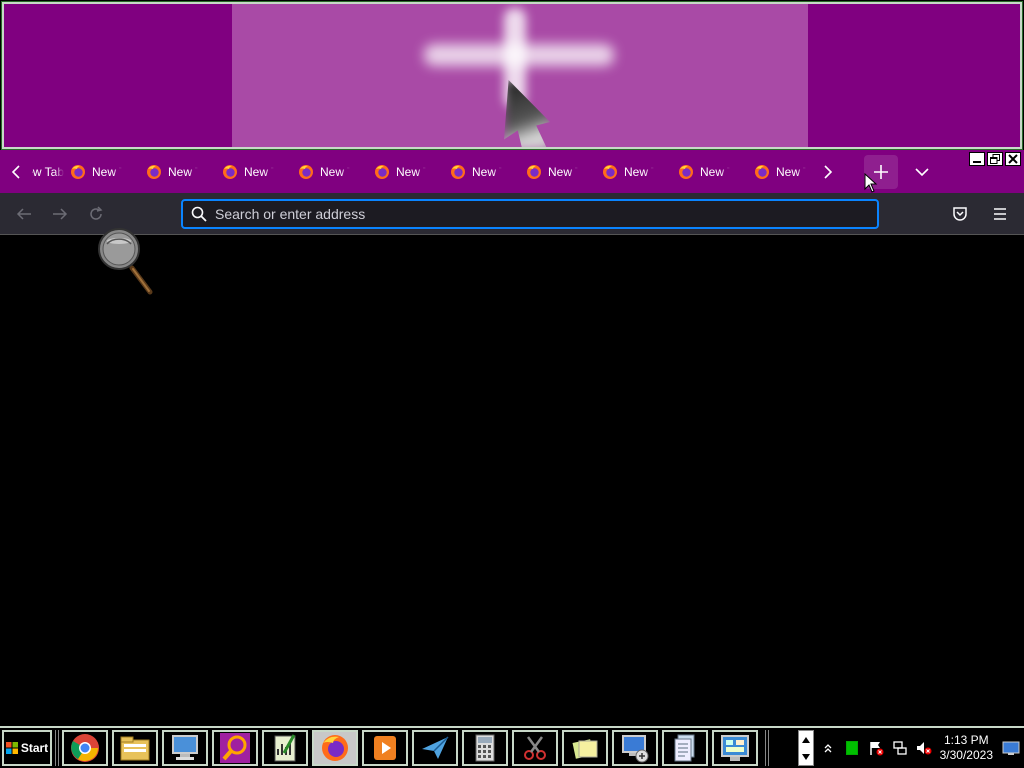  What do you see at coordinates (127, 264) in the screenshot?
I see `magnifier-icon` at bounding box center [127, 264].